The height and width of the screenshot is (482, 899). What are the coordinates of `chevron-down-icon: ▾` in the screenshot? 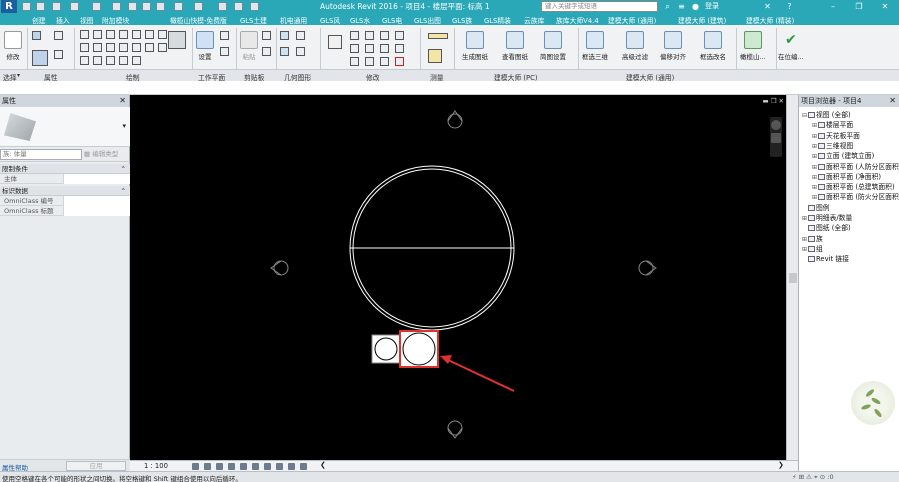 It's located at (124, 126).